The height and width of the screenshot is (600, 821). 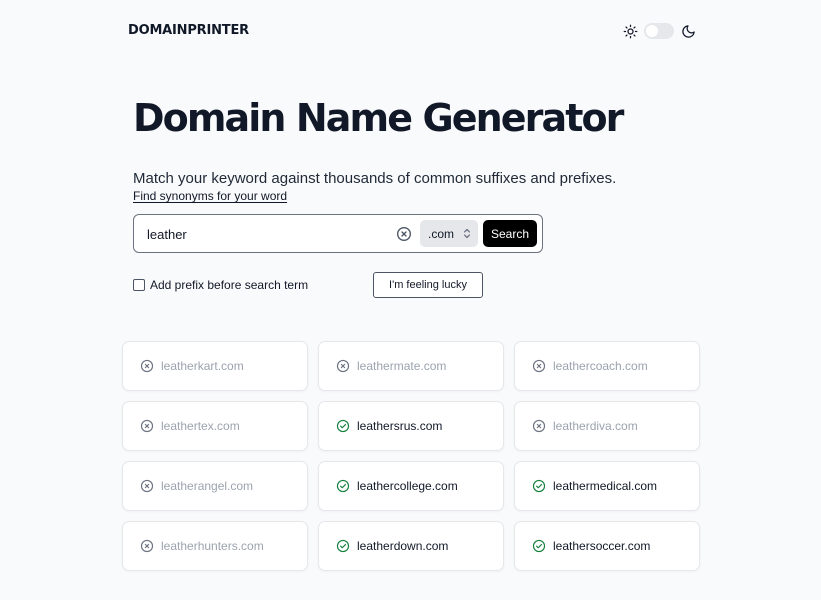 What do you see at coordinates (188, 30) in the screenshot?
I see `logo: DOMAINPRINTER` at bounding box center [188, 30].